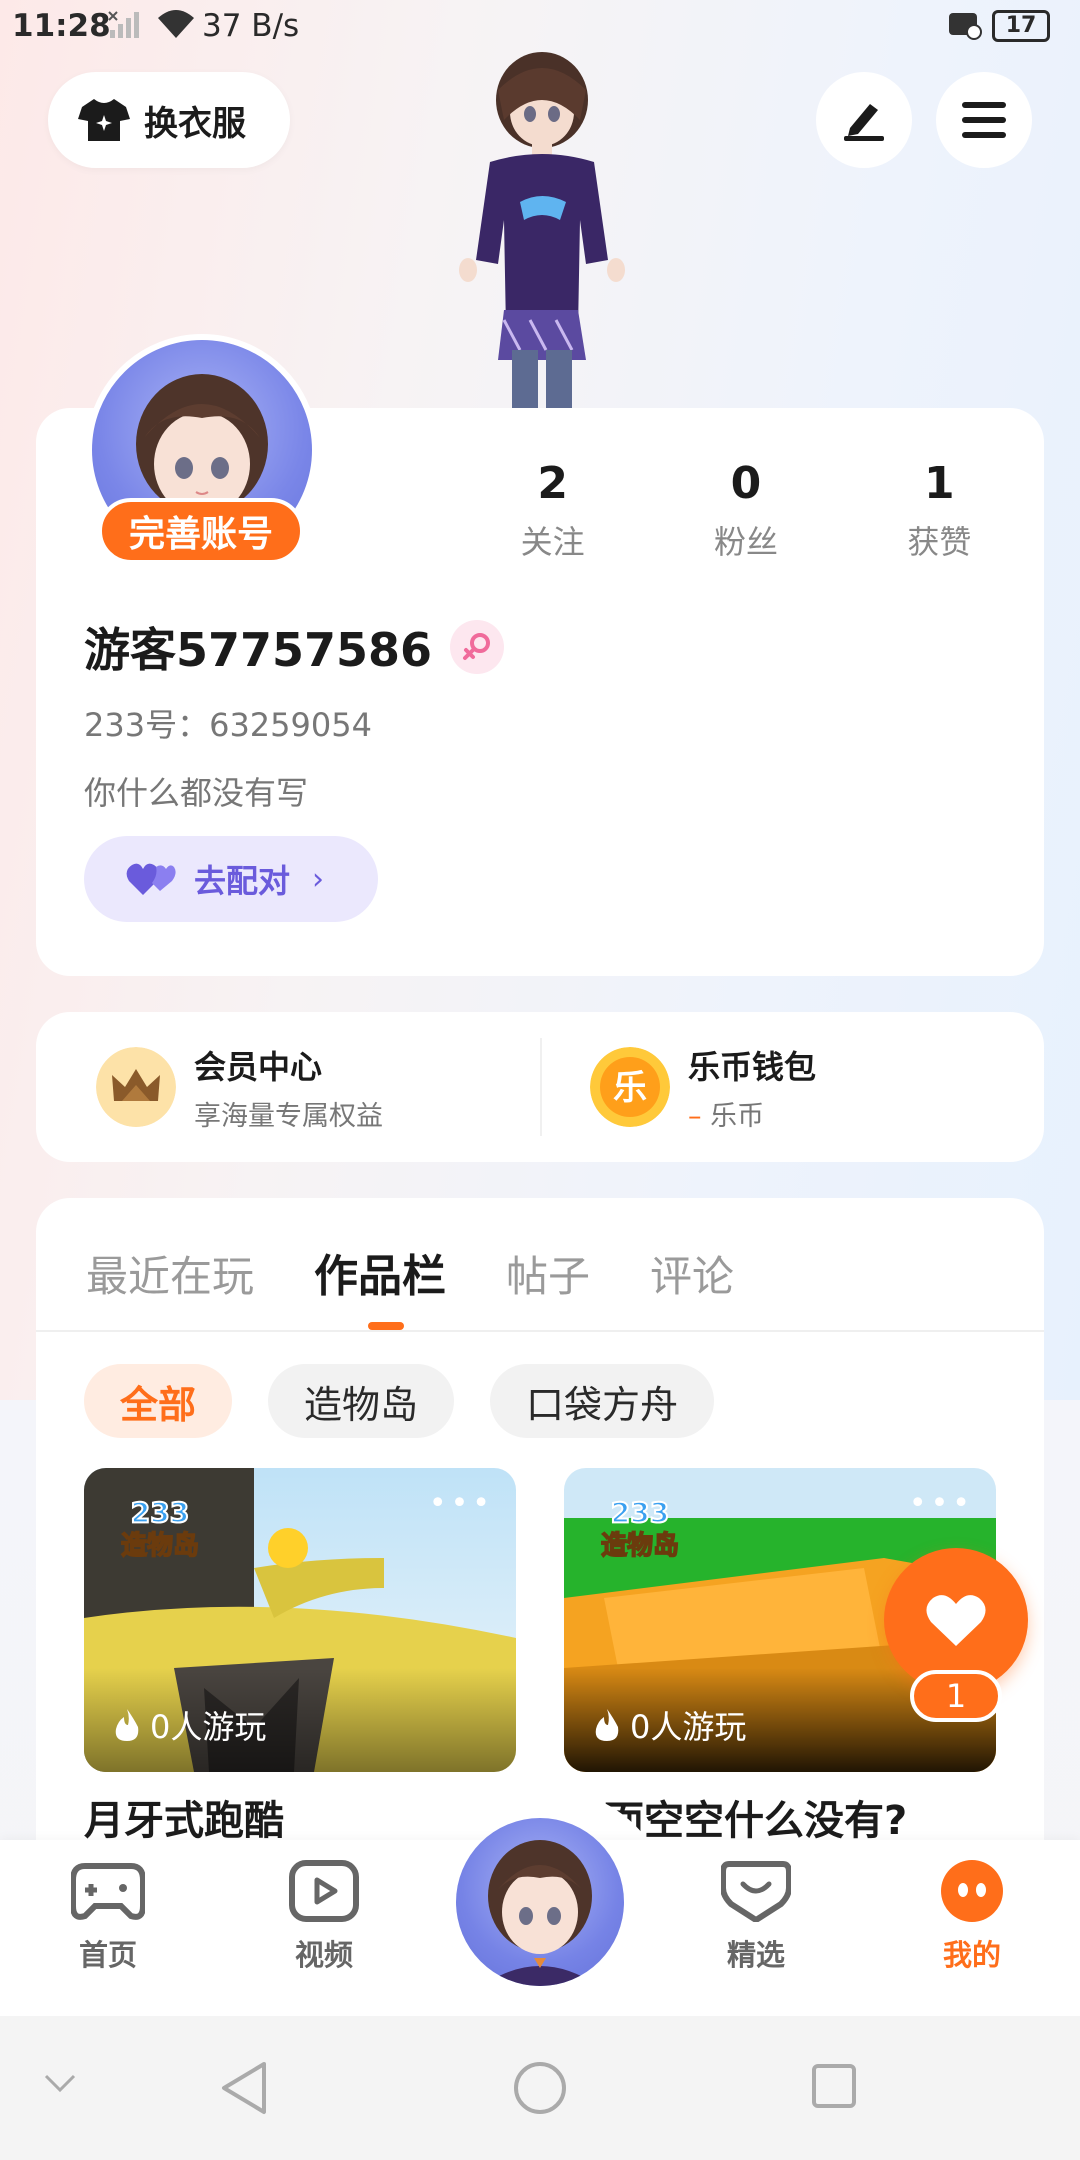  I want to click on wallet-balance: – 乐币, so click(752, 1113).